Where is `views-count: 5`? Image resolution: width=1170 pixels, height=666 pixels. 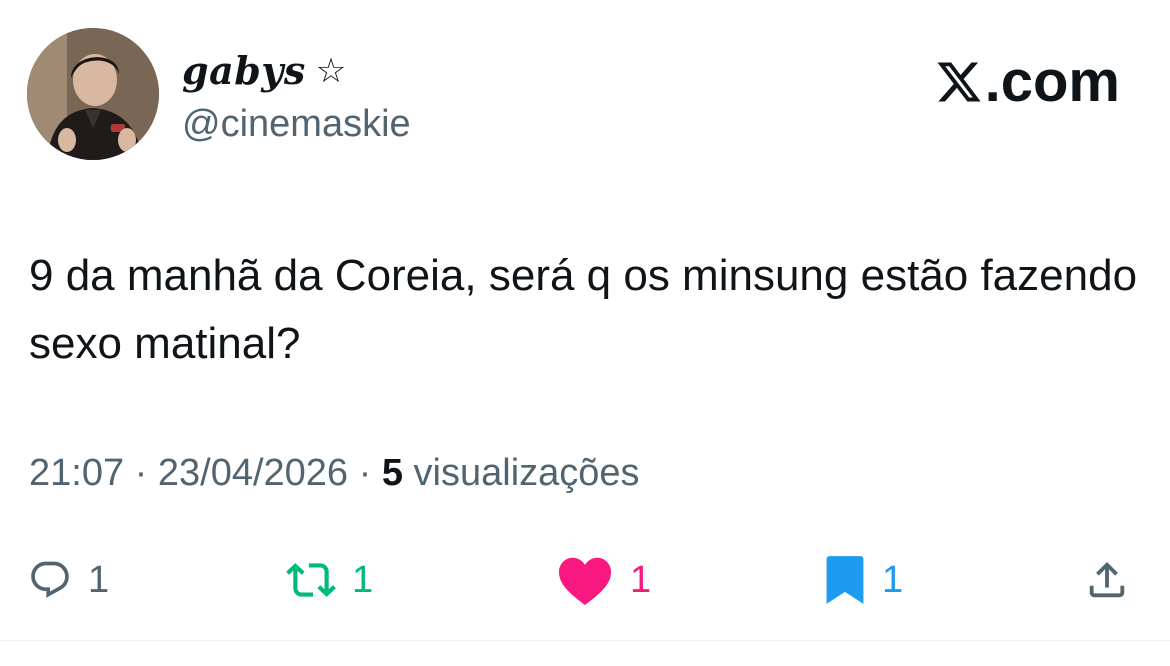
views-count: 5 is located at coordinates (392, 473).